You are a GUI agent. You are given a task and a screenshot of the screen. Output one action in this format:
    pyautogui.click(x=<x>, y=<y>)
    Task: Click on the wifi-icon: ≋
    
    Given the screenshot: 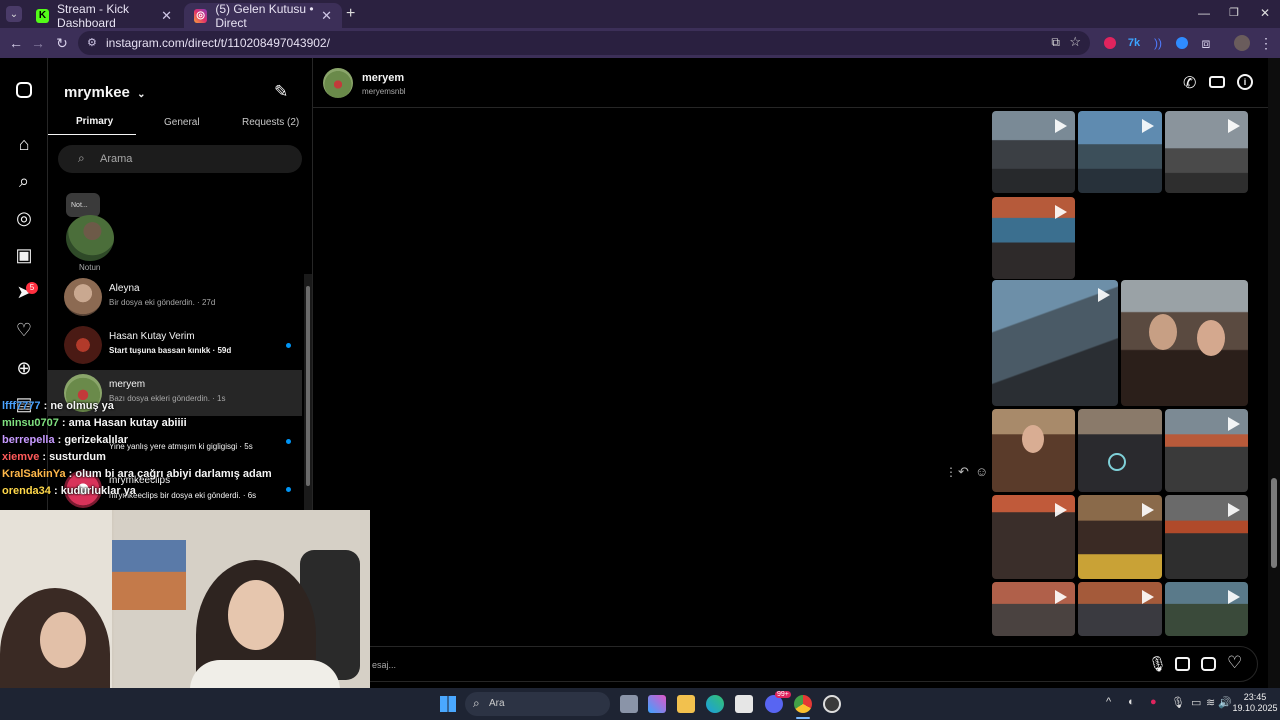 What is the action you would take?
    pyautogui.click(x=1210, y=702)
    